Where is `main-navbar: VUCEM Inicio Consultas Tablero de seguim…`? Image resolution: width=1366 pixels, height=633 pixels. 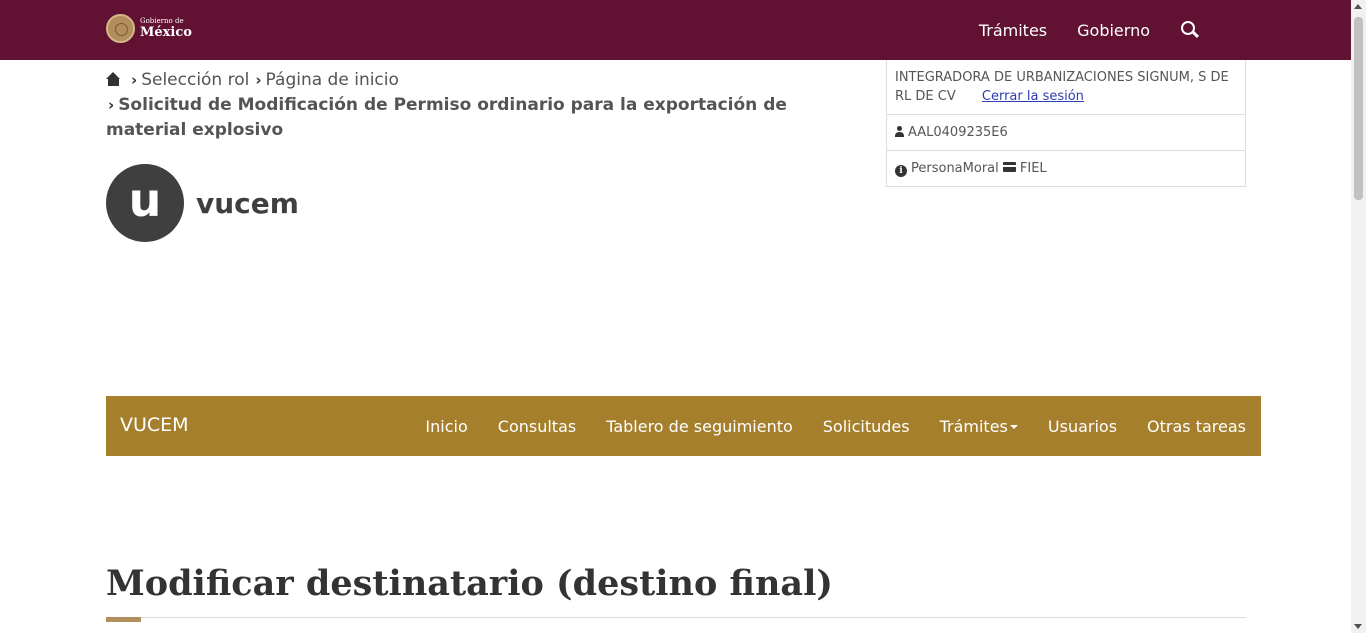
main-navbar: VUCEM Inicio Consultas Tablero de seguim… is located at coordinates (683, 426).